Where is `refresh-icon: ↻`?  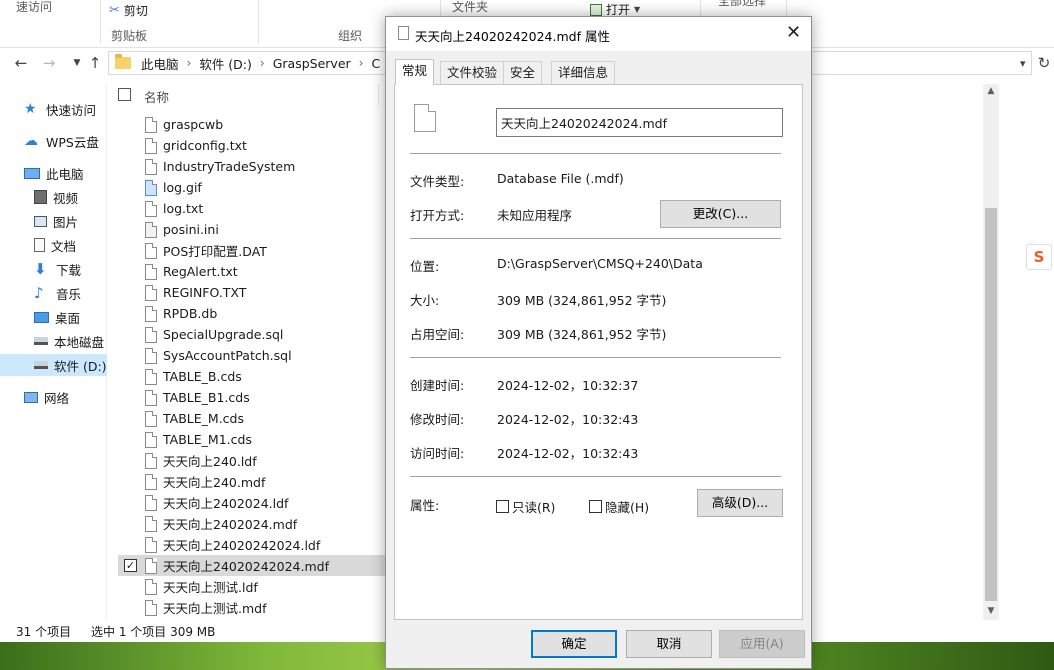
refresh-icon: ↻ is located at coordinates (1044, 63).